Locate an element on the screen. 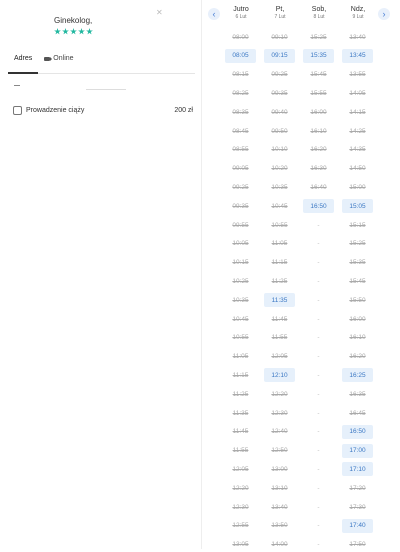 Image resolution: width=400 pixels, height=552 pixels. doctor-specialty: Ginekolog, is located at coordinates (73, 20).